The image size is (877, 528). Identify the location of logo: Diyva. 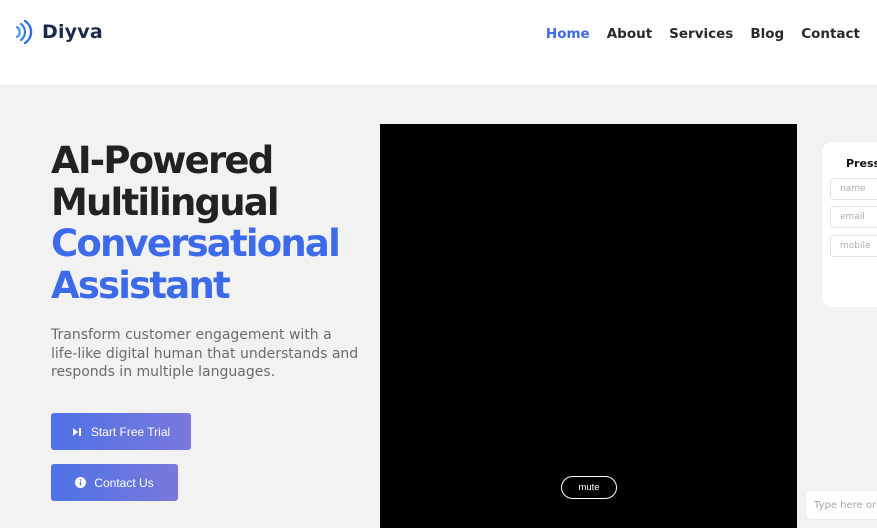
(58, 32).